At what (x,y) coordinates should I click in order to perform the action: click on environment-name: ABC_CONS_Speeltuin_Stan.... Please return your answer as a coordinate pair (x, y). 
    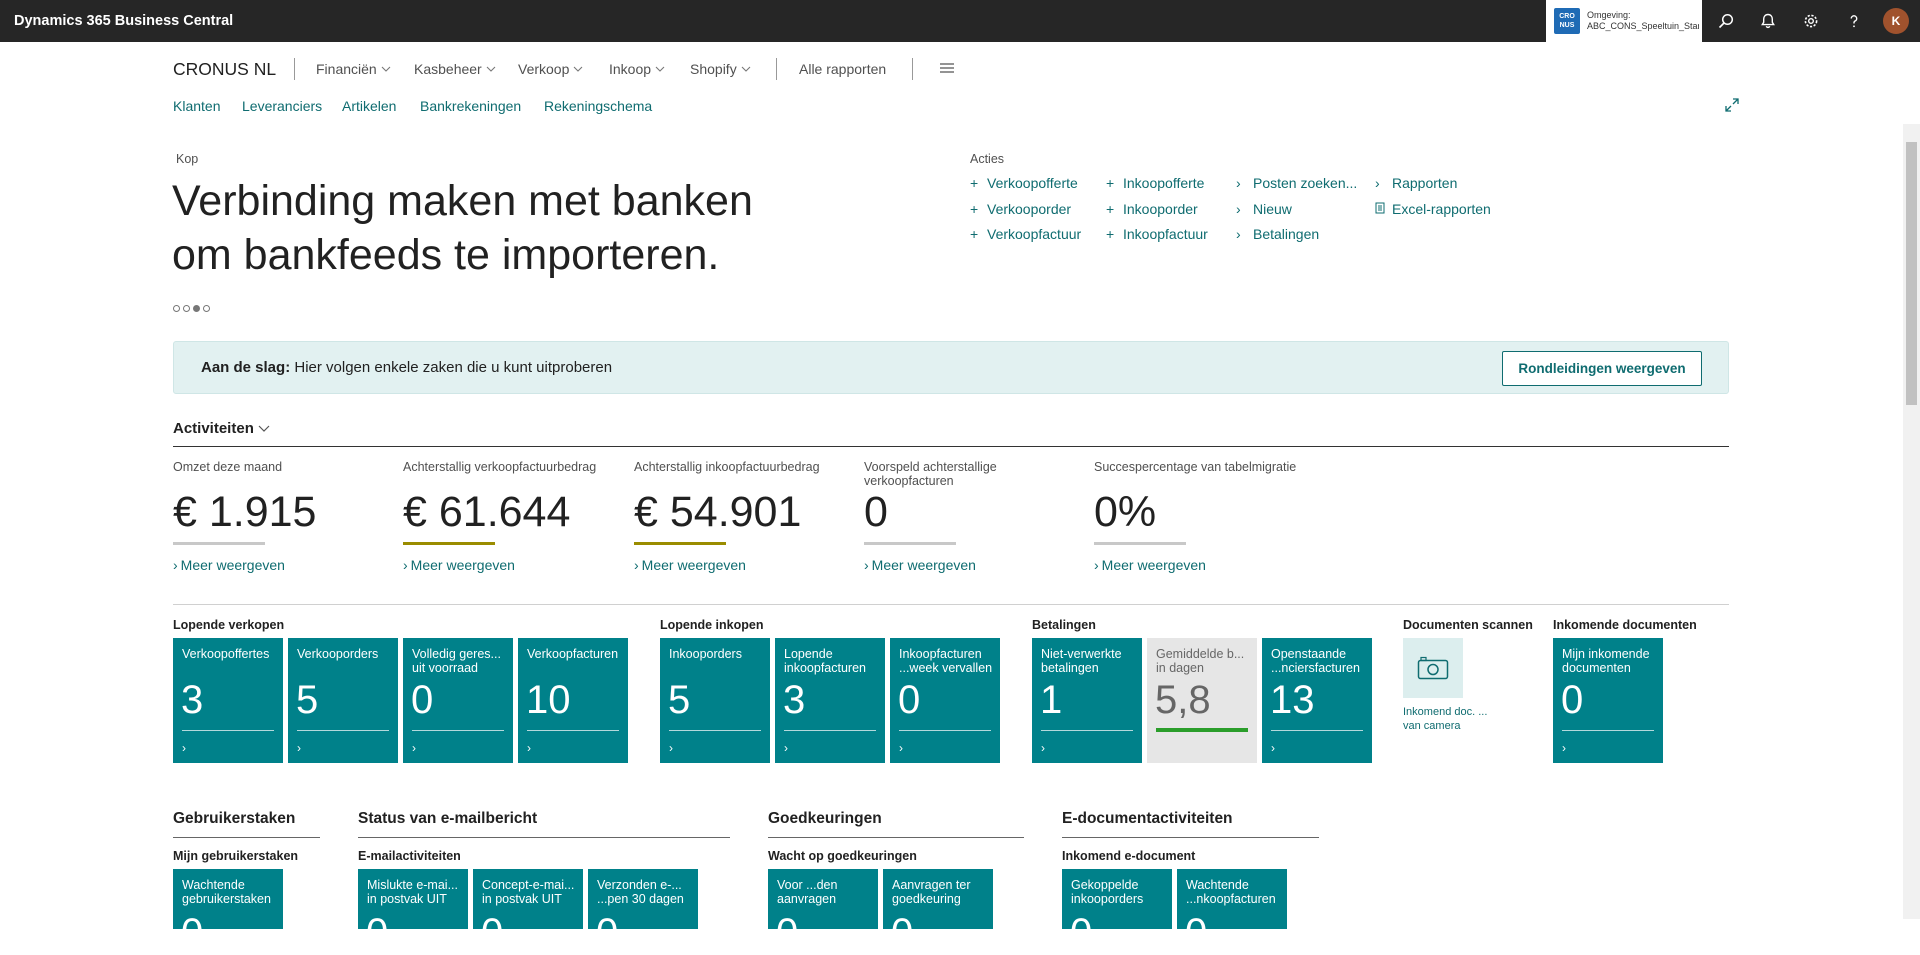
    Looking at the image, I should click on (1643, 26).